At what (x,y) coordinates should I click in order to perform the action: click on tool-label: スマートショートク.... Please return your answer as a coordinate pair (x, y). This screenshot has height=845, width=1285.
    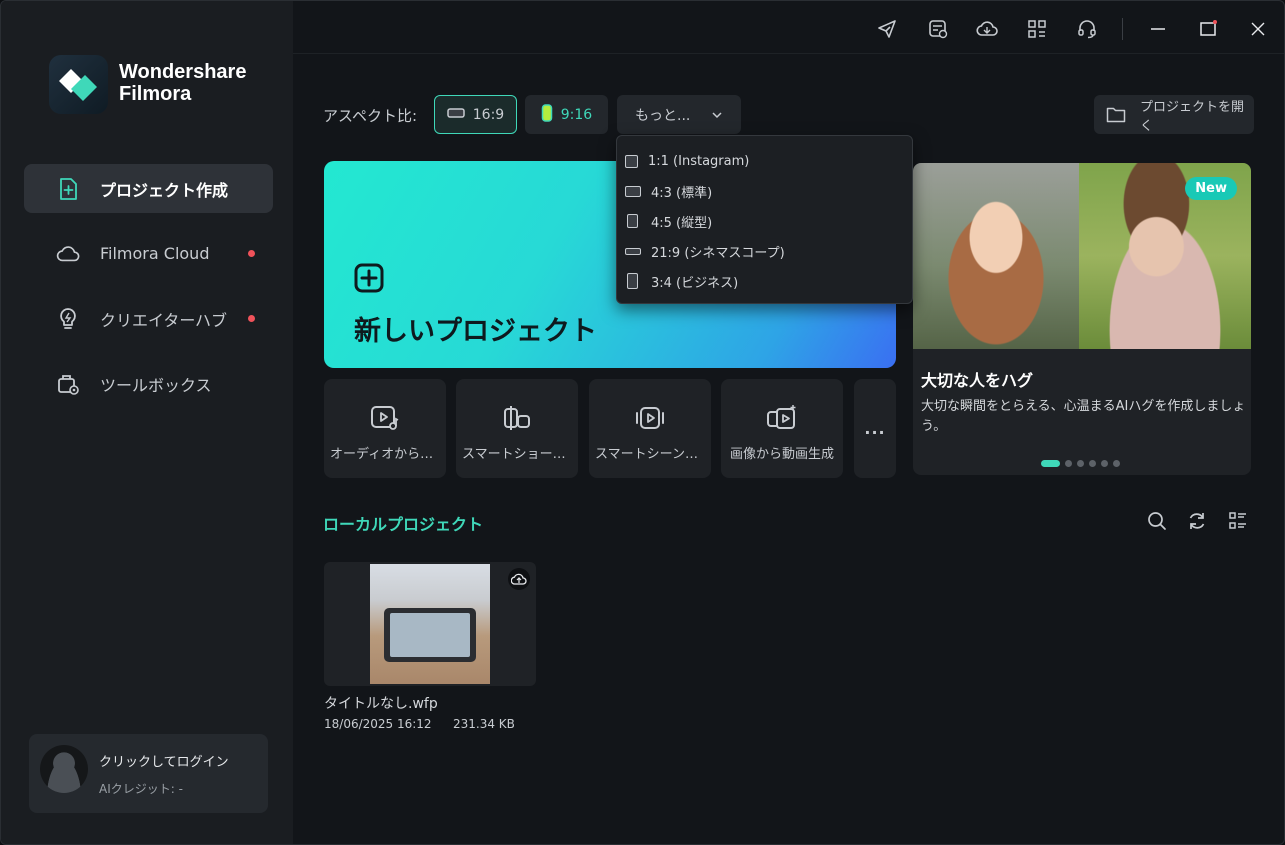
    Looking at the image, I should click on (520, 454).